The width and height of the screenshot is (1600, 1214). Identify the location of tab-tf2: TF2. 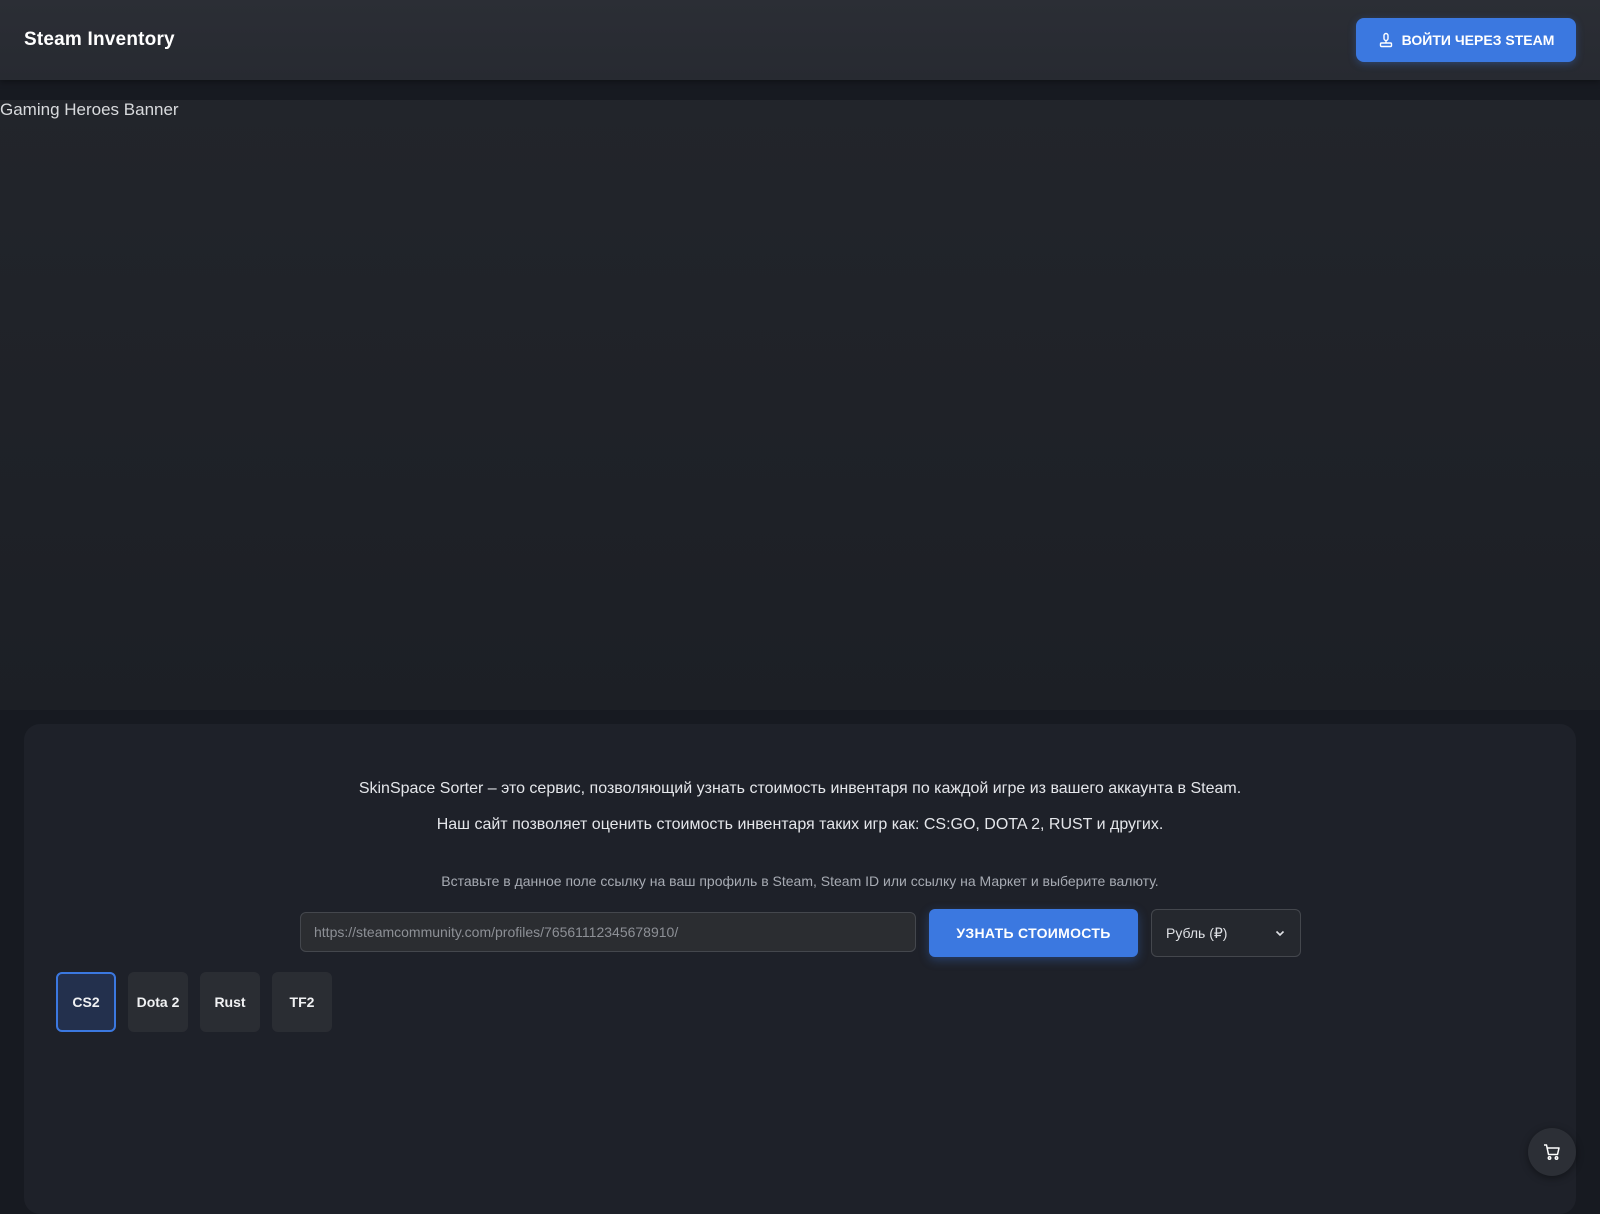
(302, 1002).